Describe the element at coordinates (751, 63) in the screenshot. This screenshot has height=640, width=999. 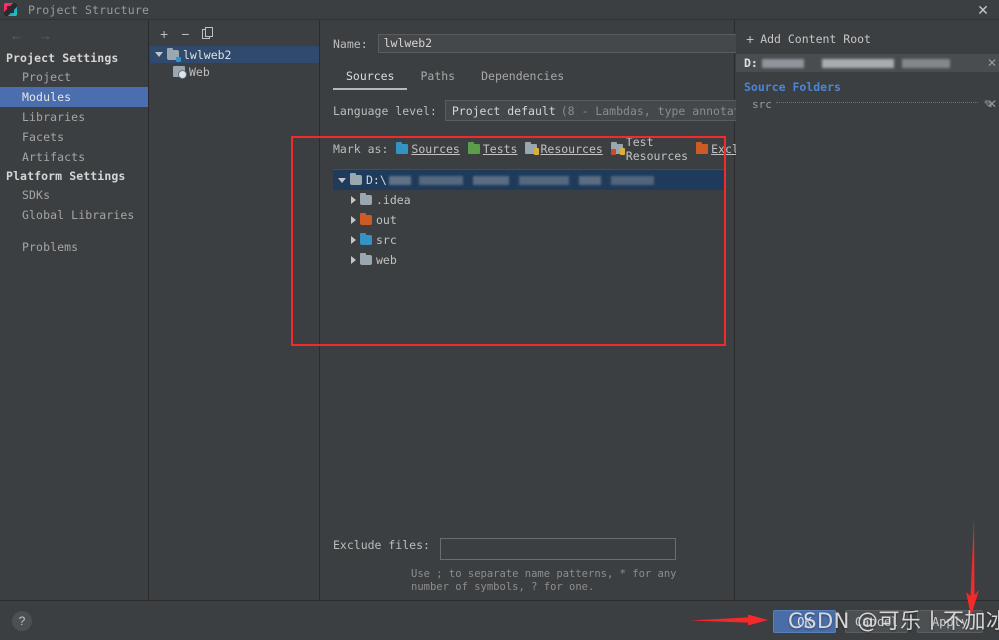
I see `content-root-drive-label: D:` at that location.